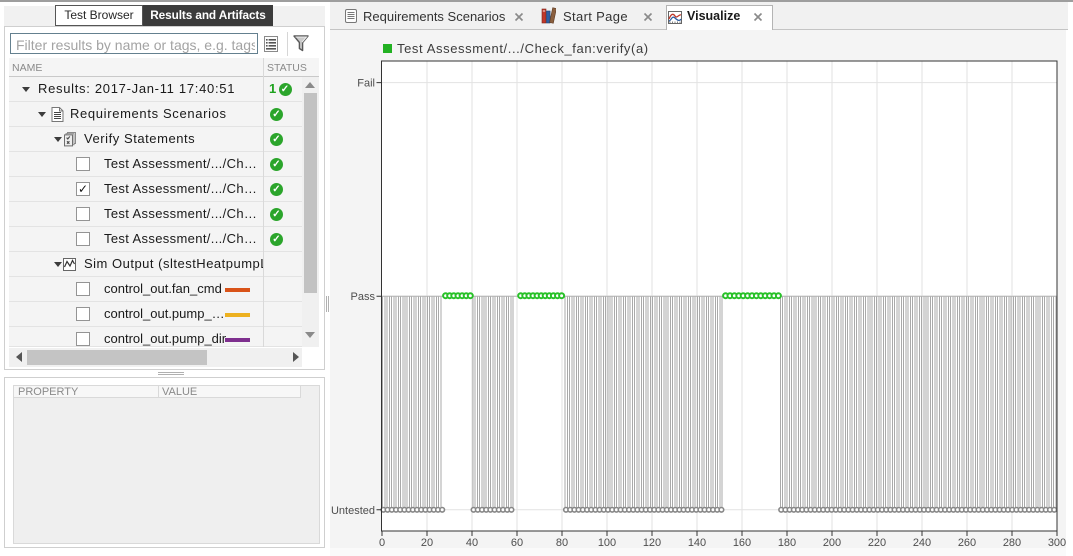 The height and width of the screenshot is (556, 1073). What do you see at coordinates (1057, 543) in the screenshot?
I see `svg-text: 300` at bounding box center [1057, 543].